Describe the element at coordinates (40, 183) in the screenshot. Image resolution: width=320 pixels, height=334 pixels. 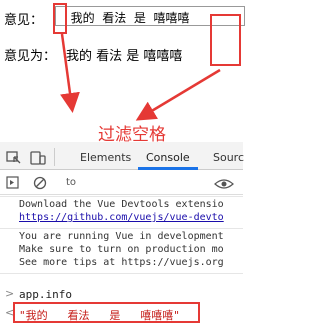
I see `clear-console-icon` at that location.